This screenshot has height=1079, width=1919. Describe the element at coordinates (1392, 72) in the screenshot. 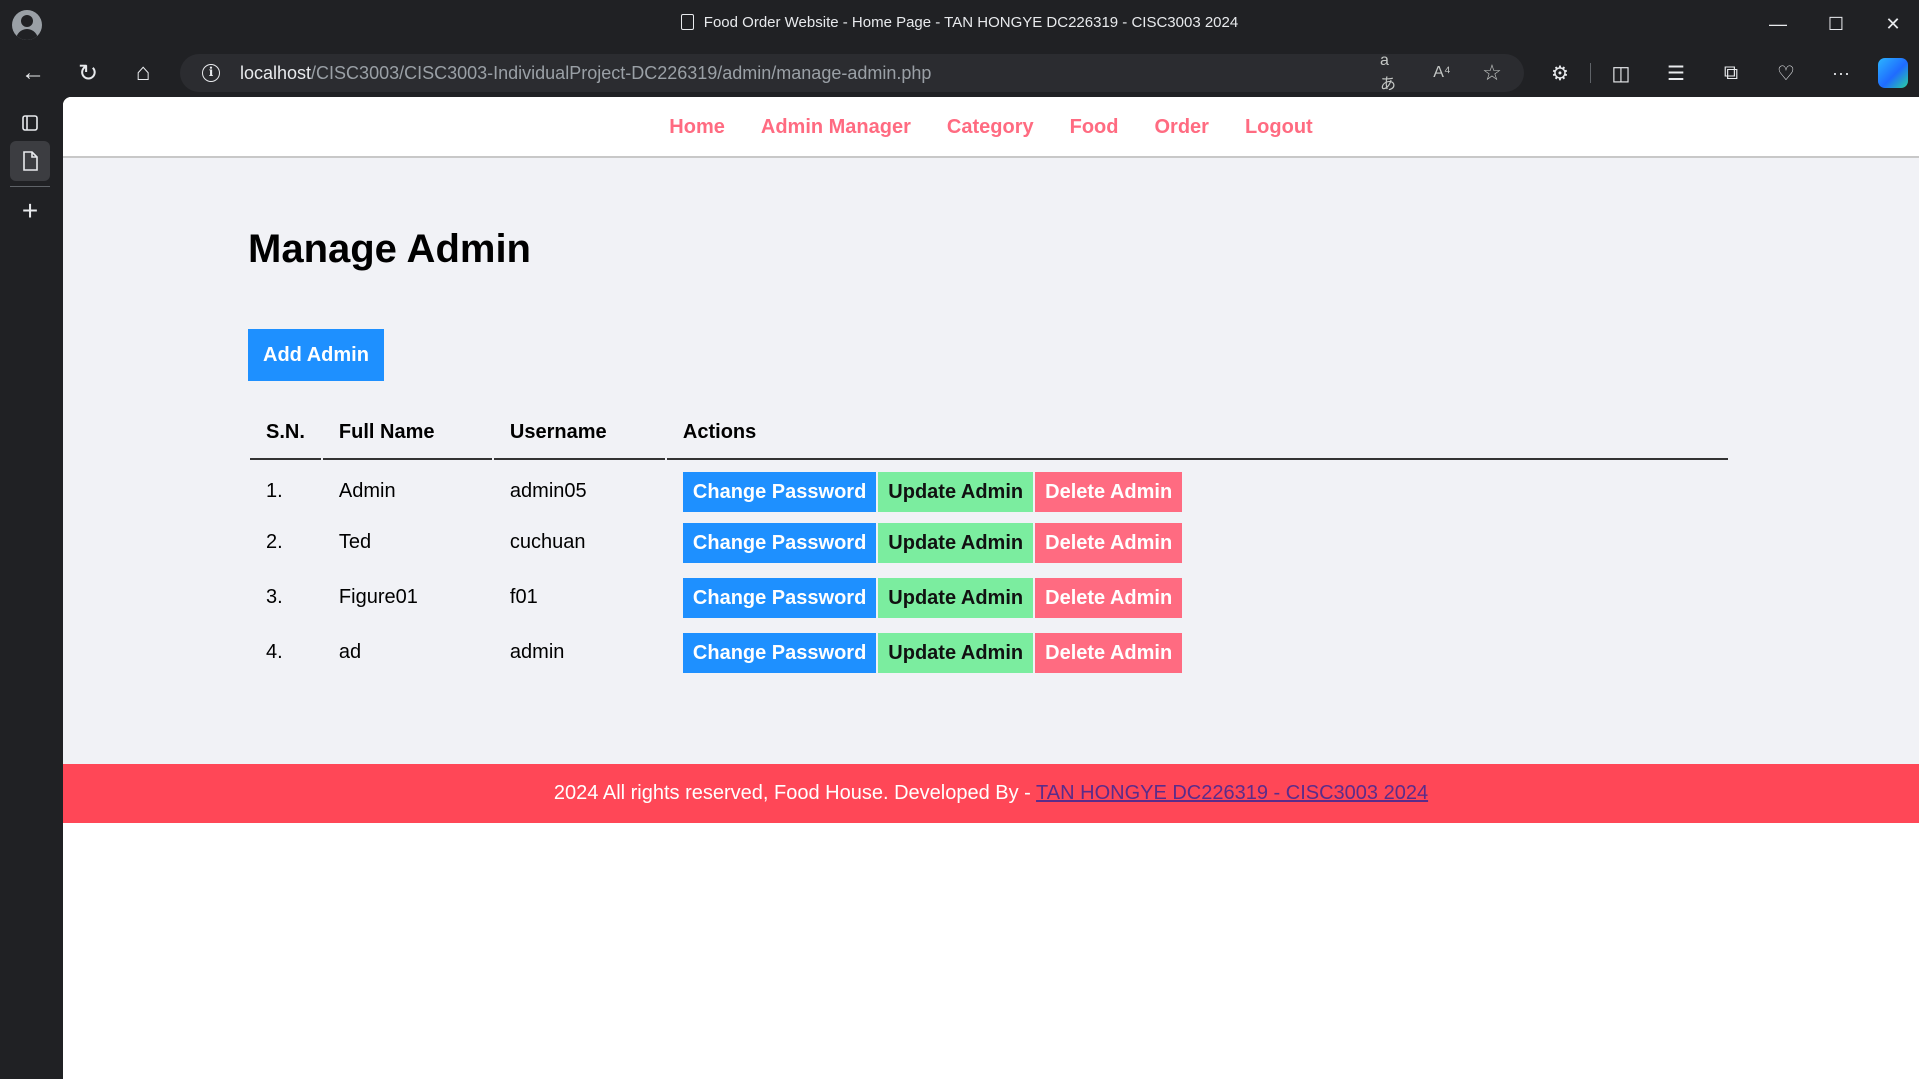

I see `translate-icon: aあ` at that location.